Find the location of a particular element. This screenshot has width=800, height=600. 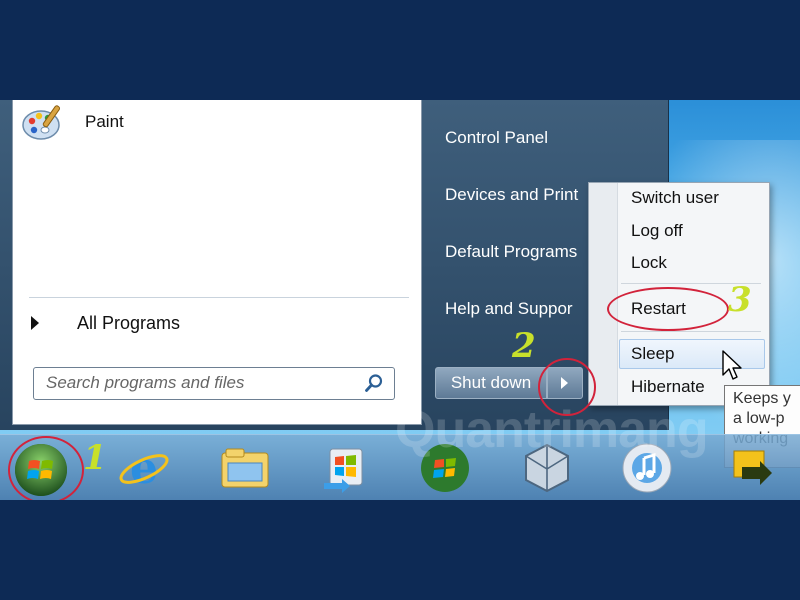

windows-explorer-icon is located at coordinates (245, 468).